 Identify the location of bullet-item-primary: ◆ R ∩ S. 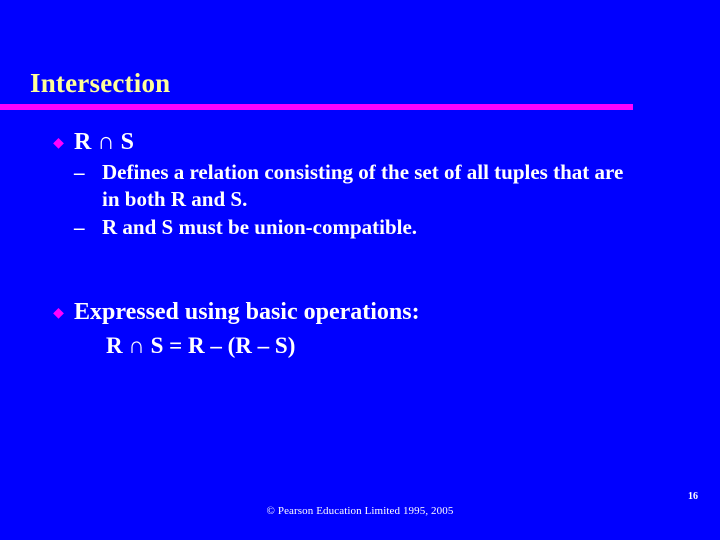
(360, 142).